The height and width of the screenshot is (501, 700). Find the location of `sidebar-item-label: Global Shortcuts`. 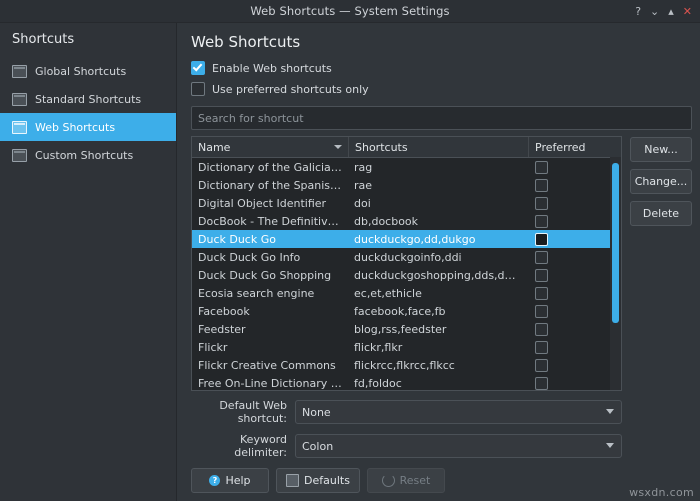

sidebar-item-label: Global Shortcuts is located at coordinates (81, 71).